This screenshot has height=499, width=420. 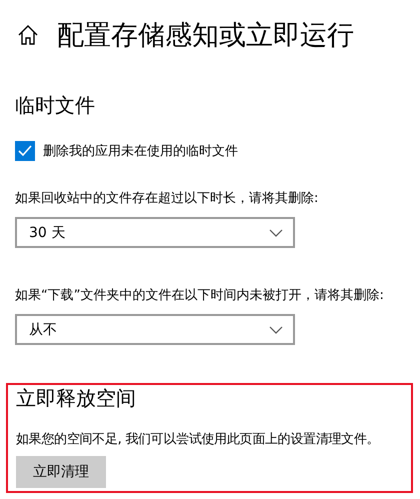 I want to click on dropdown: 从不, so click(x=155, y=329).